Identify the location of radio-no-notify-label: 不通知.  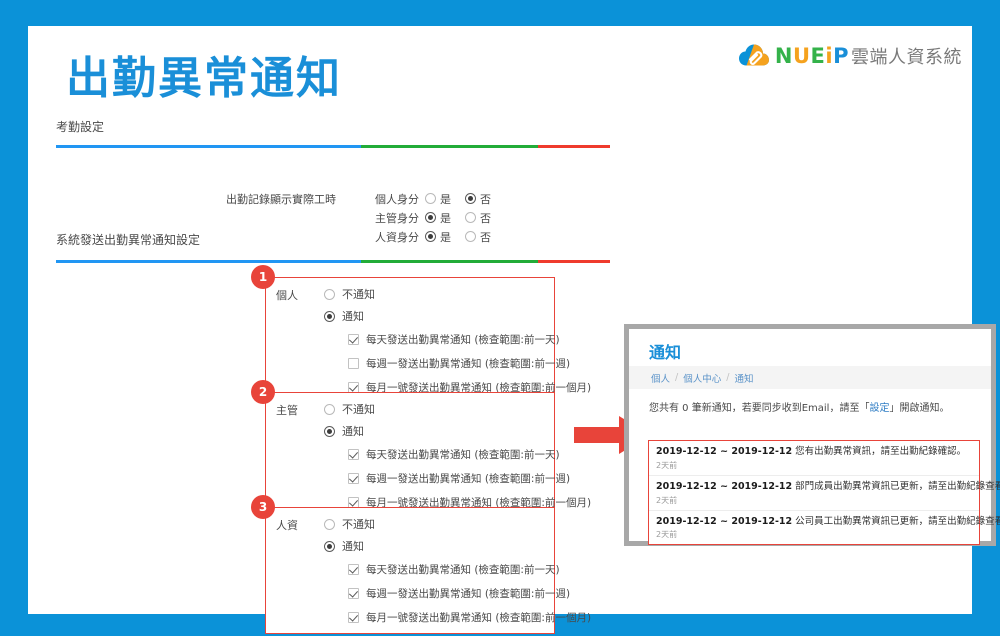
(358, 524).